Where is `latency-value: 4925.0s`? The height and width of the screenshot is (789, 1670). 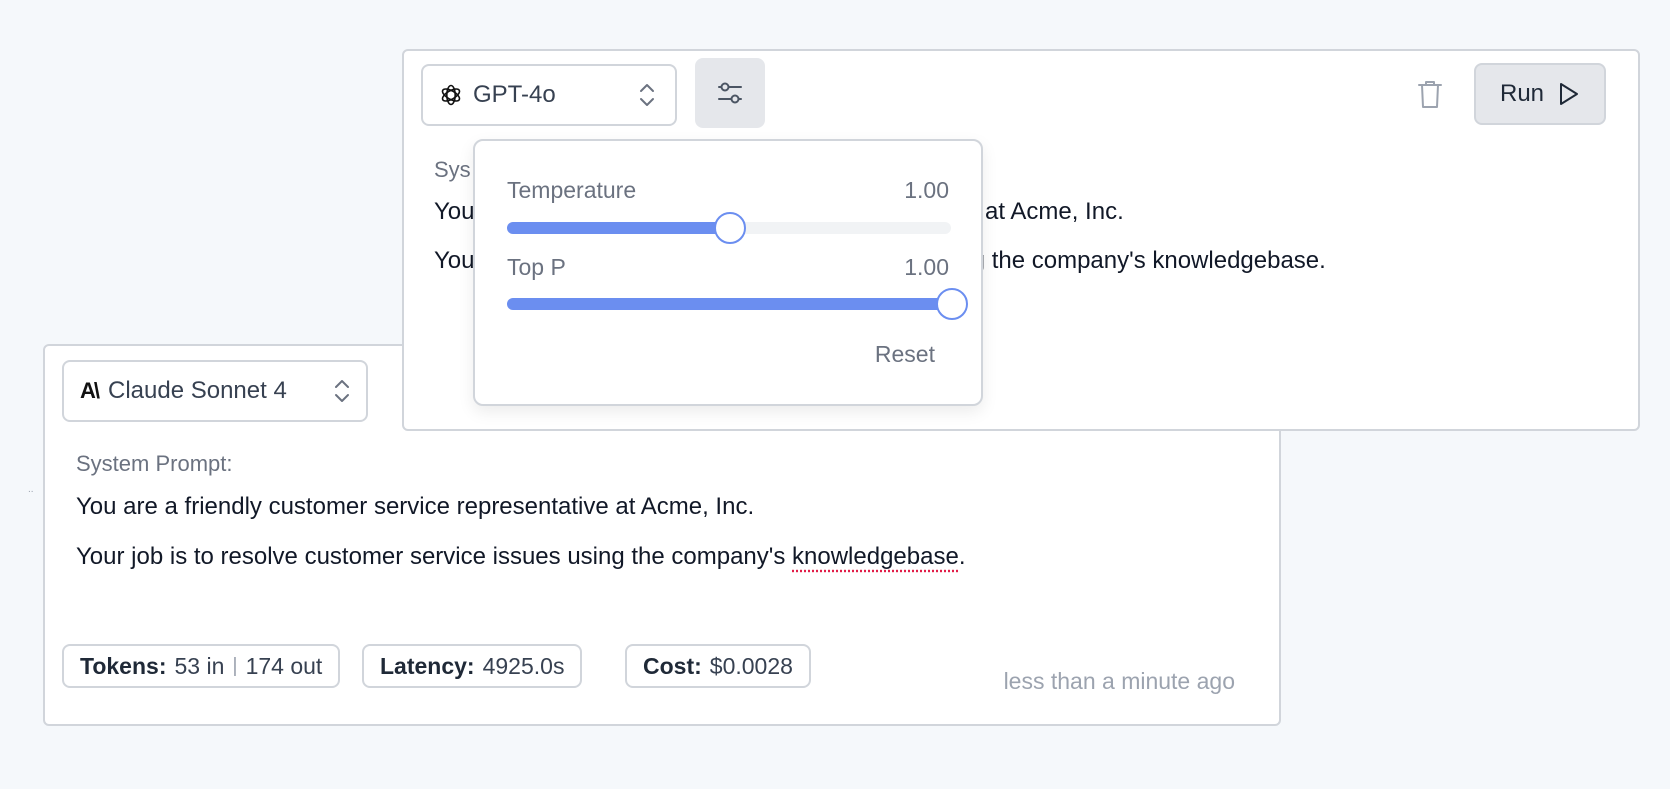
latency-value: 4925.0s is located at coordinates (523, 665).